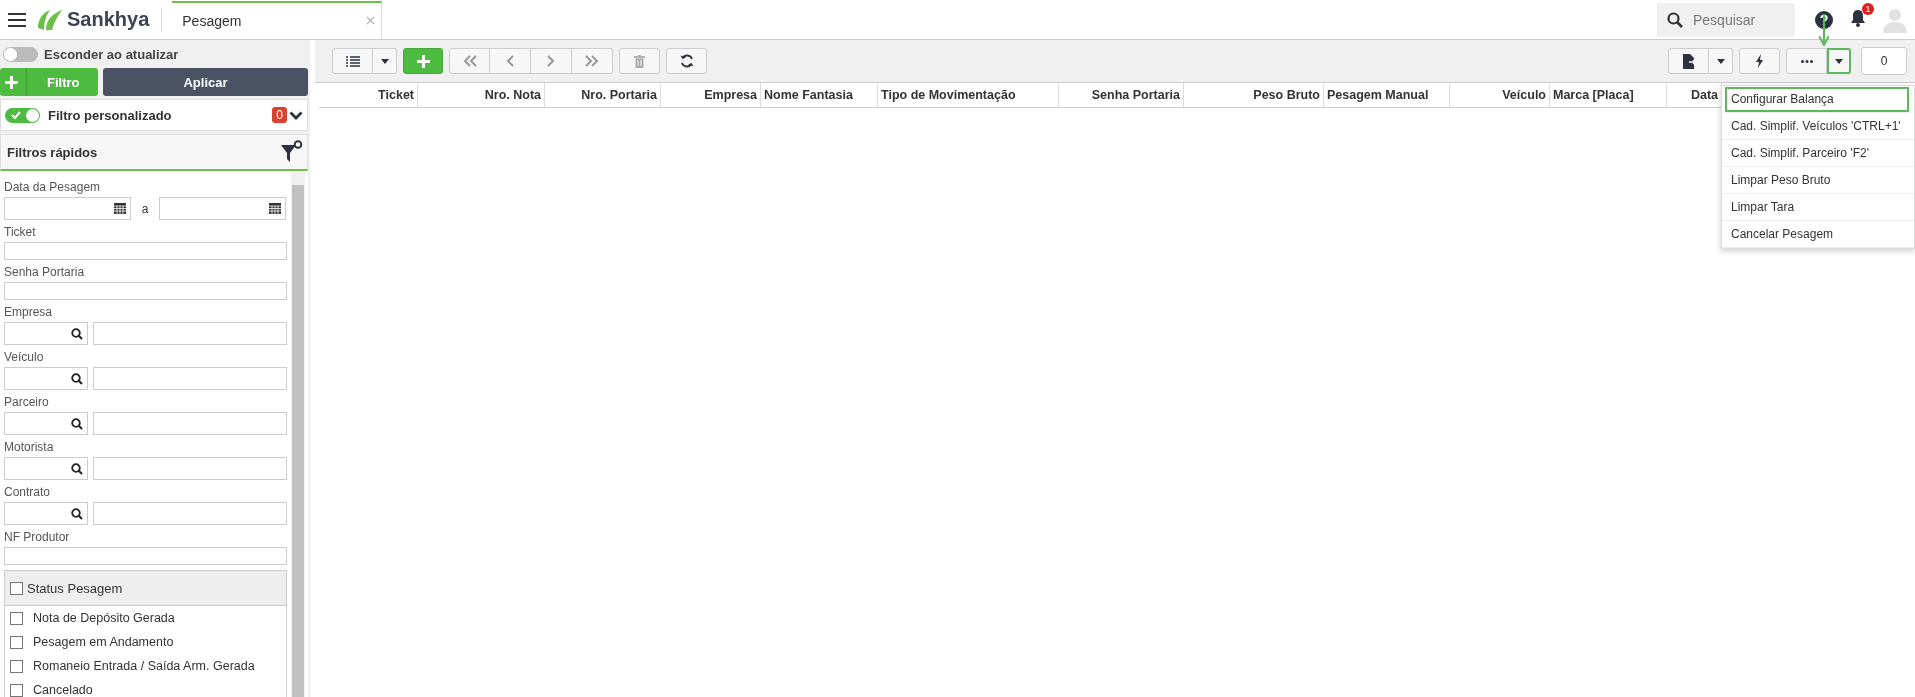  What do you see at coordinates (45, 272) in the screenshot?
I see `field-label: Senha Portaria` at bounding box center [45, 272].